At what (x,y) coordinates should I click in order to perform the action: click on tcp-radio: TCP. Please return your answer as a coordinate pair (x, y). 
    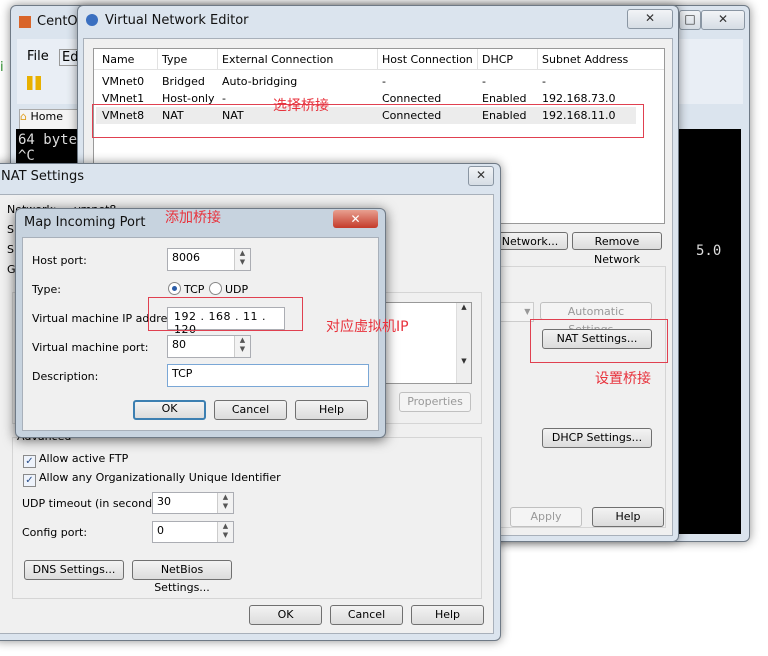
    Looking at the image, I should click on (186, 289).